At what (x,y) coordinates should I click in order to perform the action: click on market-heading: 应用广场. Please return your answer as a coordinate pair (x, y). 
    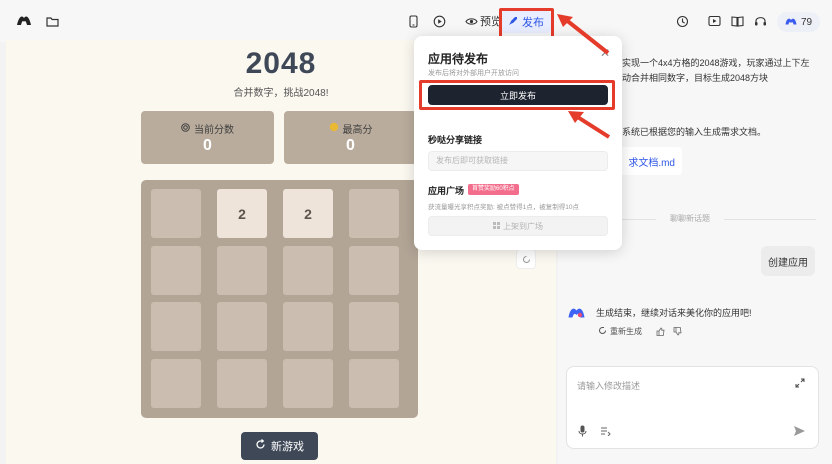
    Looking at the image, I should click on (446, 191).